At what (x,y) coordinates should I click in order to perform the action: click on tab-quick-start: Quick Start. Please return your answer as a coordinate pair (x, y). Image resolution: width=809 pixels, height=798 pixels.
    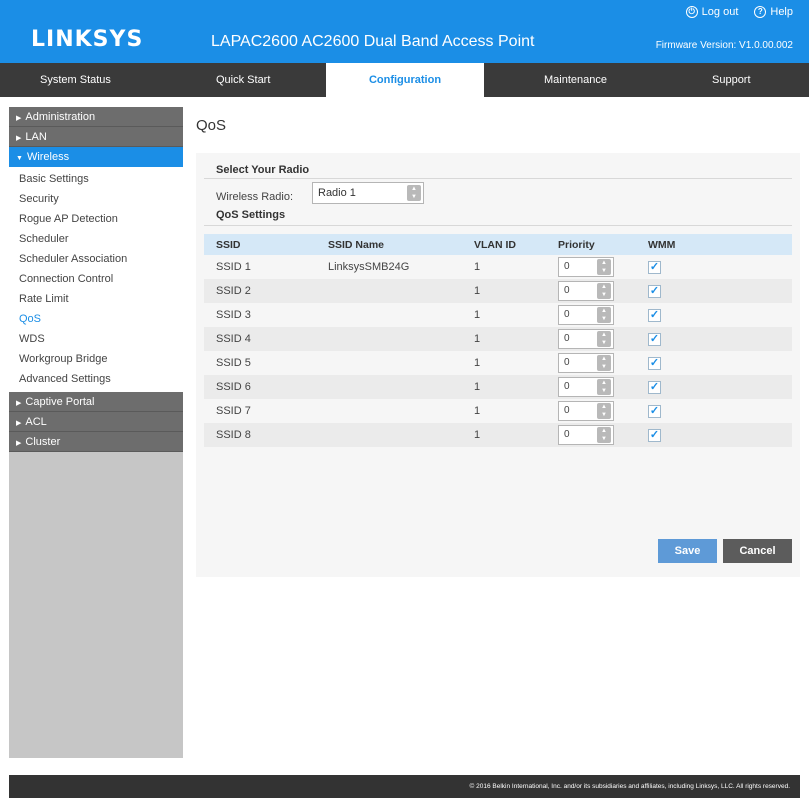
    Looking at the image, I should click on (238, 80).